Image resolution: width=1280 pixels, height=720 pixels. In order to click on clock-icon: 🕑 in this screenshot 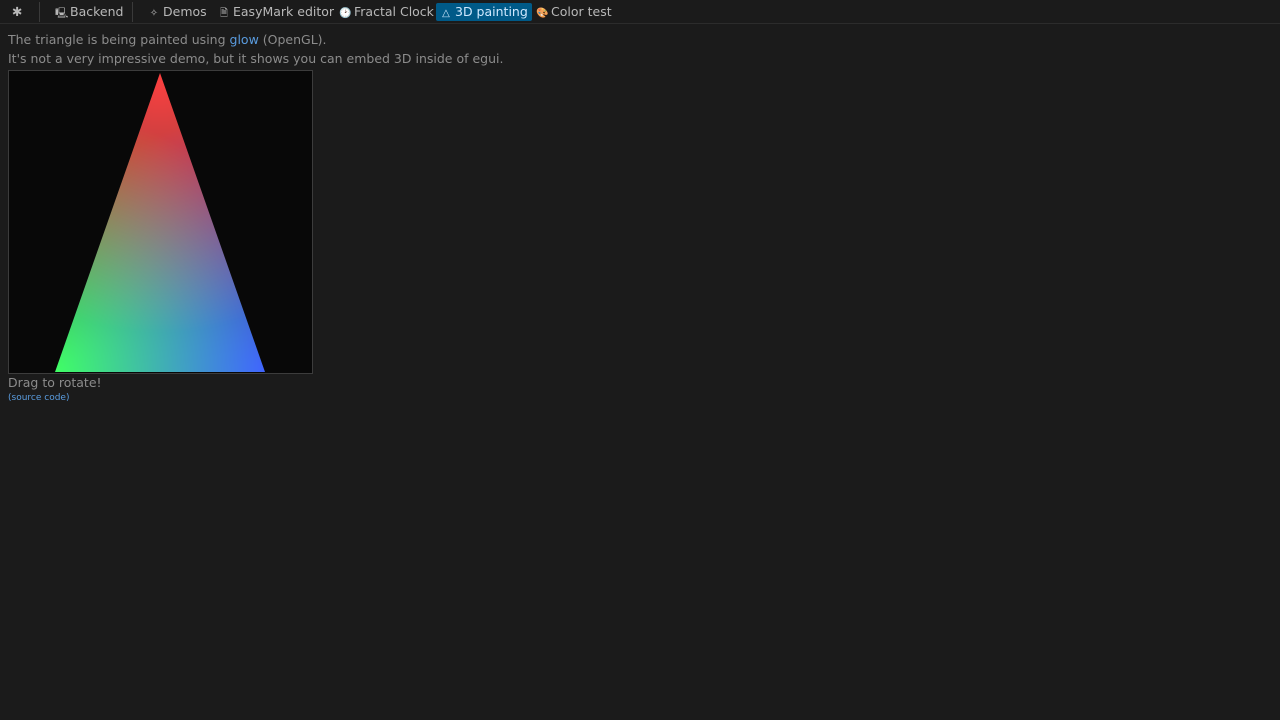, I will do `click(345, 13)`.